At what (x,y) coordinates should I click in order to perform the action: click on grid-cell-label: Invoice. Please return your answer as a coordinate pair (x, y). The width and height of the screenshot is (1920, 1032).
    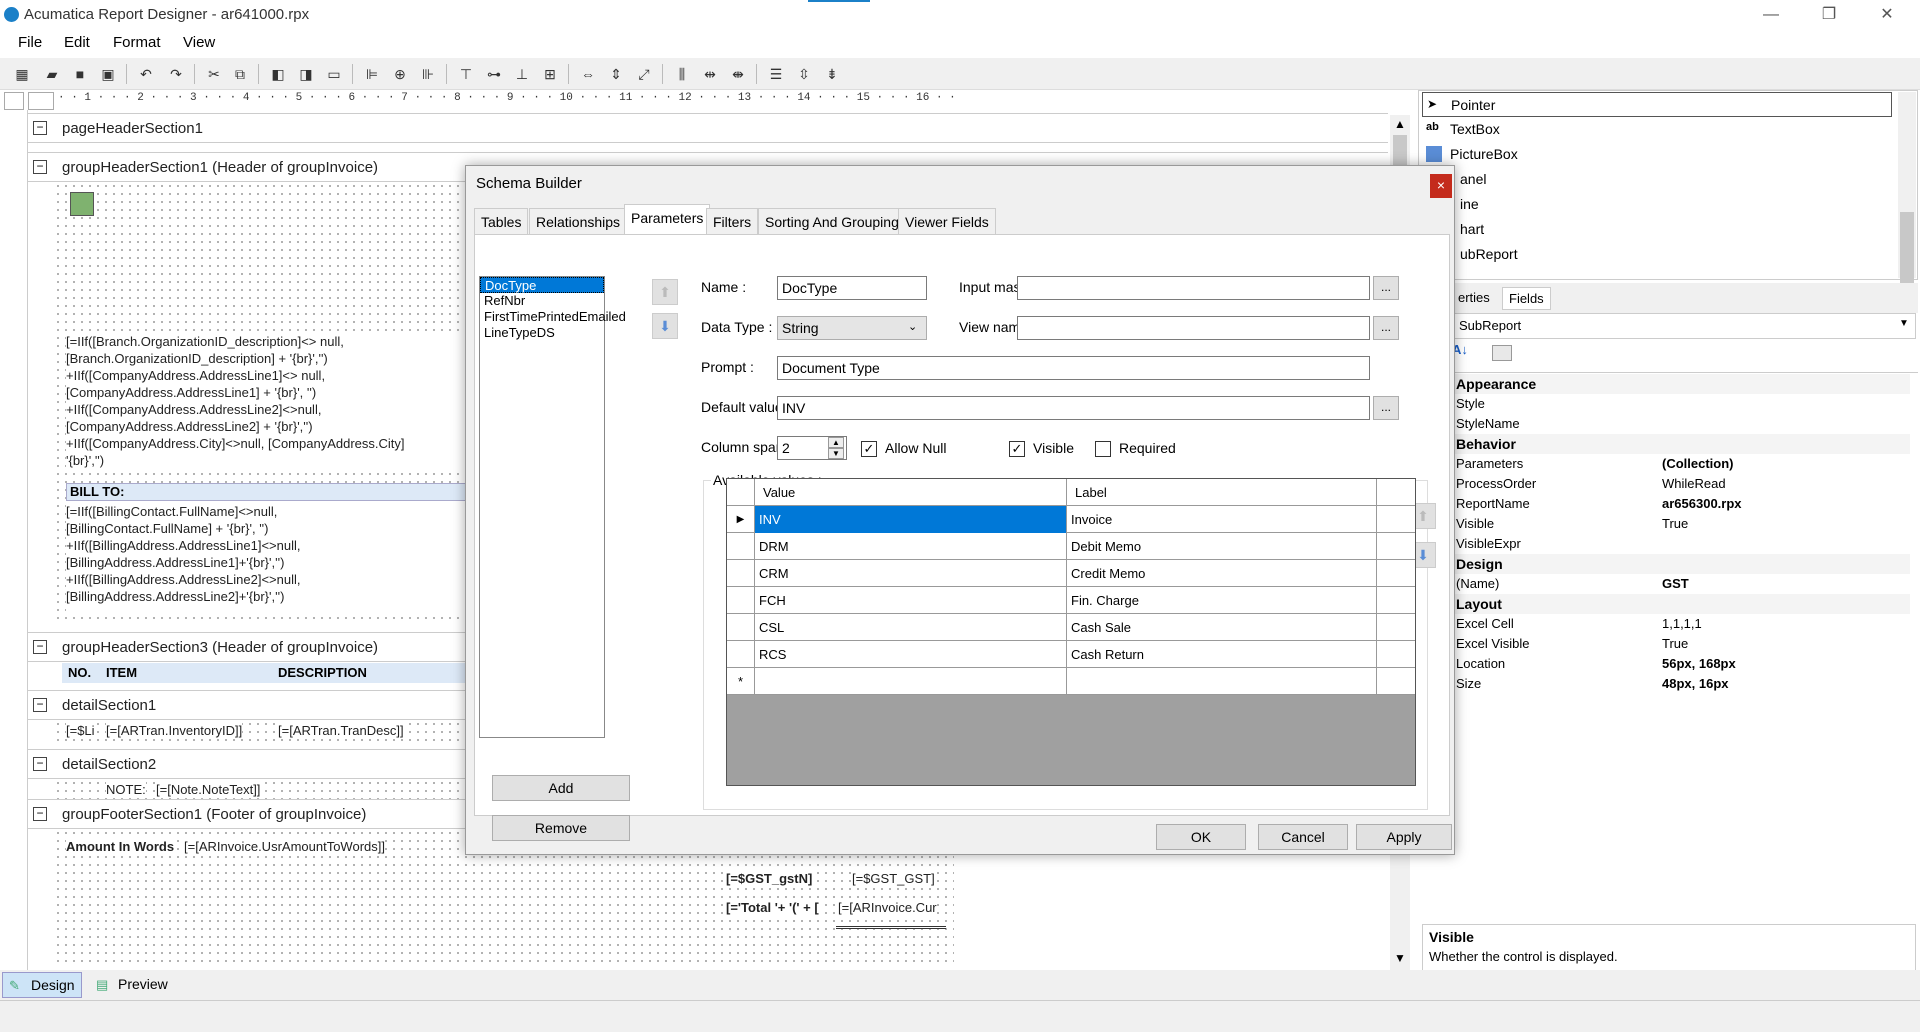
    Looking at the image, I should click on (1222, 519).